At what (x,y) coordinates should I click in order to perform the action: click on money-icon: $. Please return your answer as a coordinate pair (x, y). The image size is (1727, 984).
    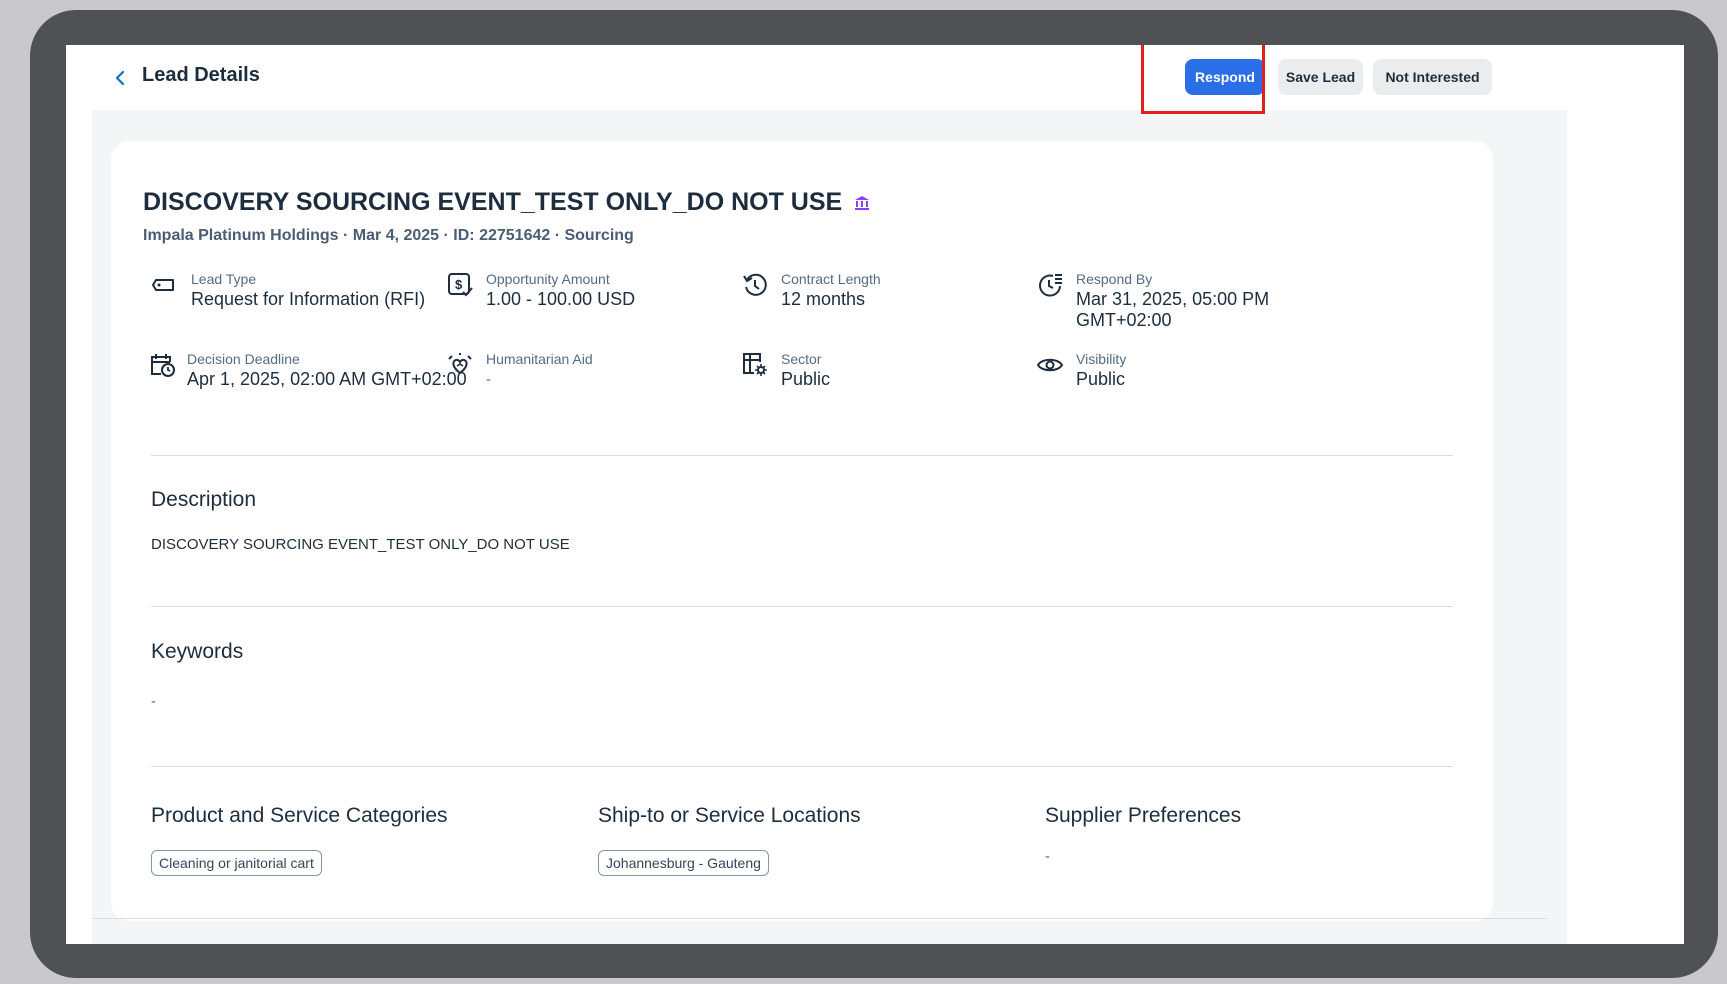
    Looking at the image, I should click on (460, 285).